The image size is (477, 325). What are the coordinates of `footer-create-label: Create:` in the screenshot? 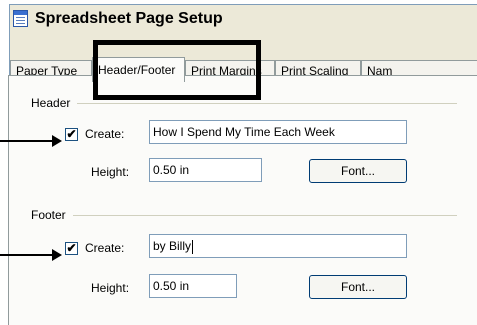 It's located at (105, 248).